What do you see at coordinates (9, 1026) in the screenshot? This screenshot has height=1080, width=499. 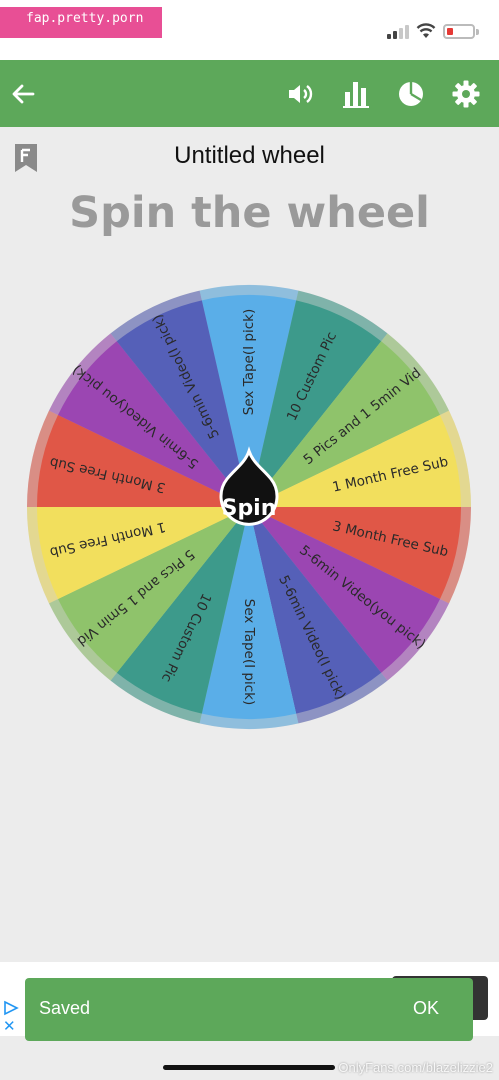 I see `close-icon: ✕` at bounding box center [9, 1026].